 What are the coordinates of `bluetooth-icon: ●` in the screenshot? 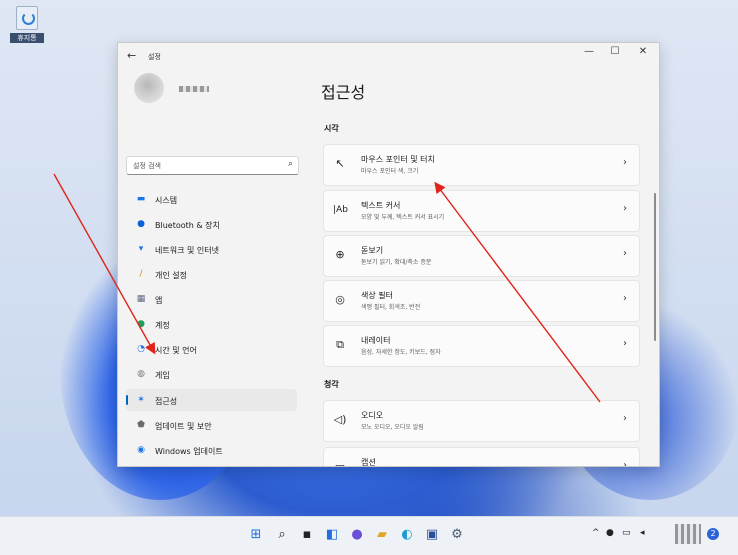 It's located at (141, 224).